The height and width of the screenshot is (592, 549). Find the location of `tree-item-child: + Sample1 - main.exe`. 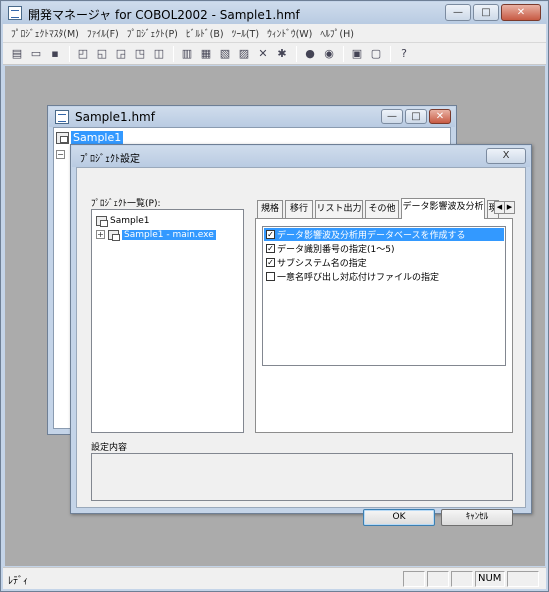

tree-item-child: + Sample1 - main.exe is located at coordinates (156, 234).